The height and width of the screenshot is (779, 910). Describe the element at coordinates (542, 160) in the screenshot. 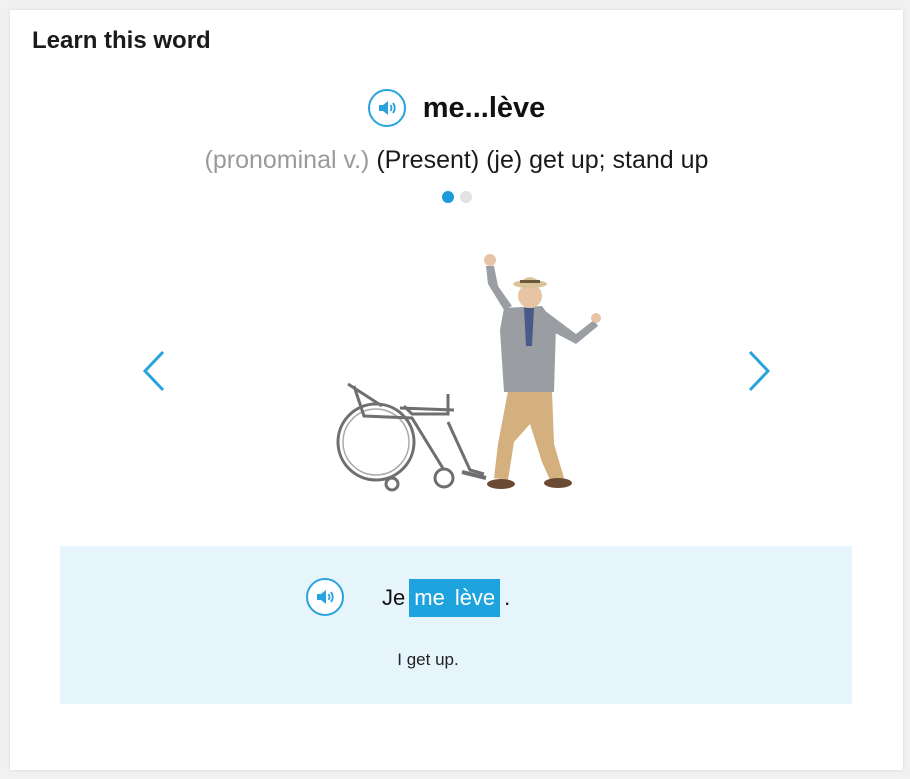

I see `word-meaning: (Present) (je) get up; stand up` at that location.